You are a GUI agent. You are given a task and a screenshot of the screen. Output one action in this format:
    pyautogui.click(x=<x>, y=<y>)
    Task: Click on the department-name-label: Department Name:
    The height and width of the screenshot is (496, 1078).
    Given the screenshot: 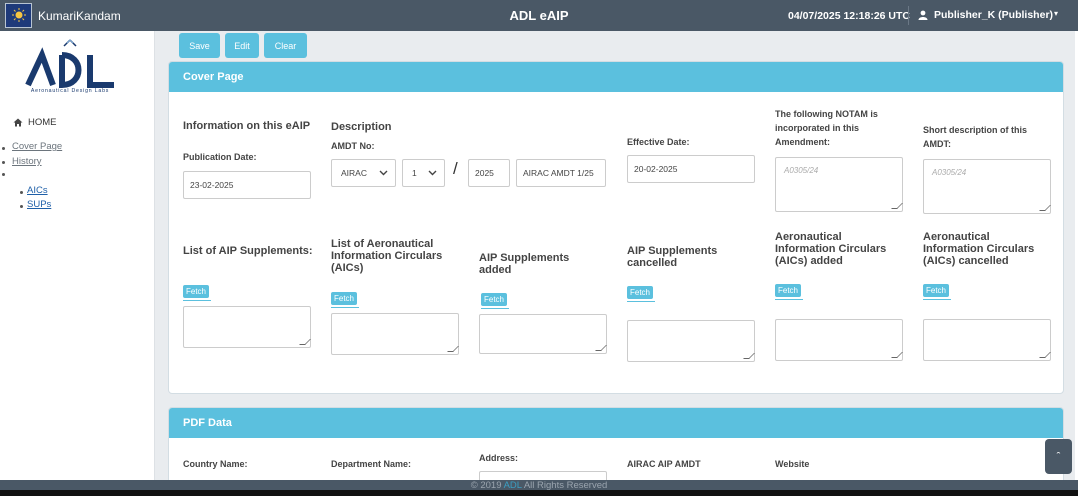 What is the action you would take?
    pyautogui.click(x=371, y=464)
    